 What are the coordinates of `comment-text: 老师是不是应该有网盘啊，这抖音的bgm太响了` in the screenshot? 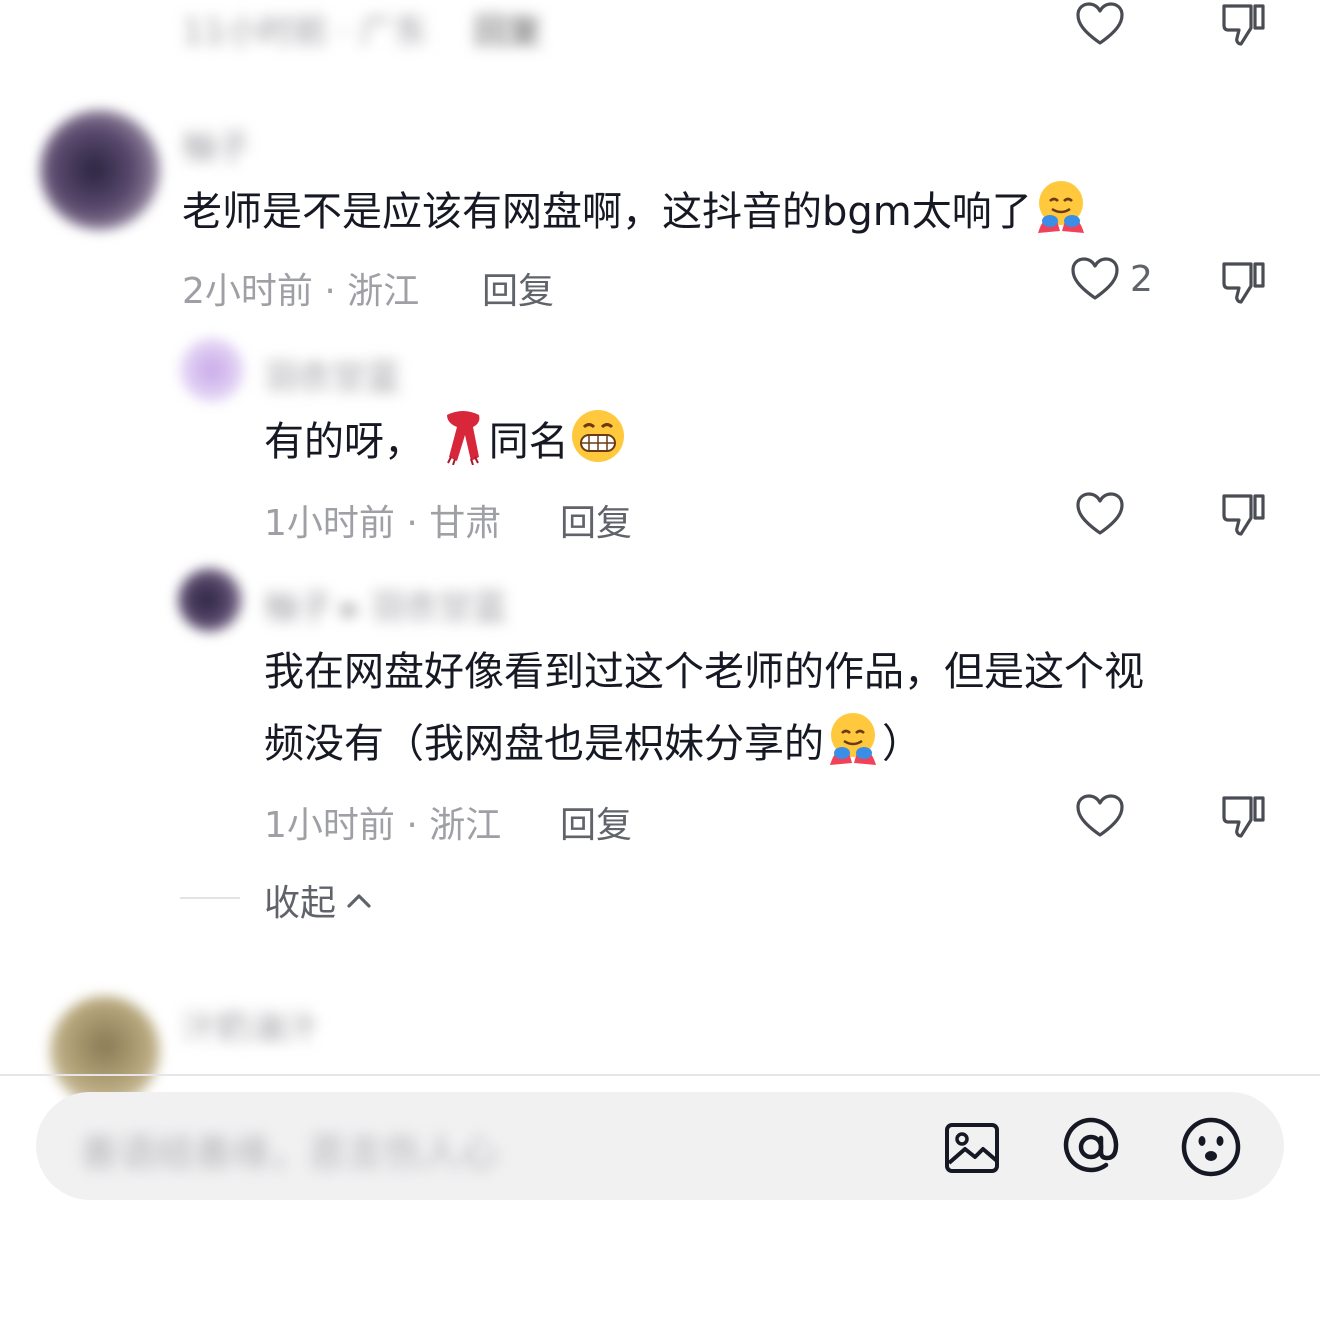 It's located at (636, 217).